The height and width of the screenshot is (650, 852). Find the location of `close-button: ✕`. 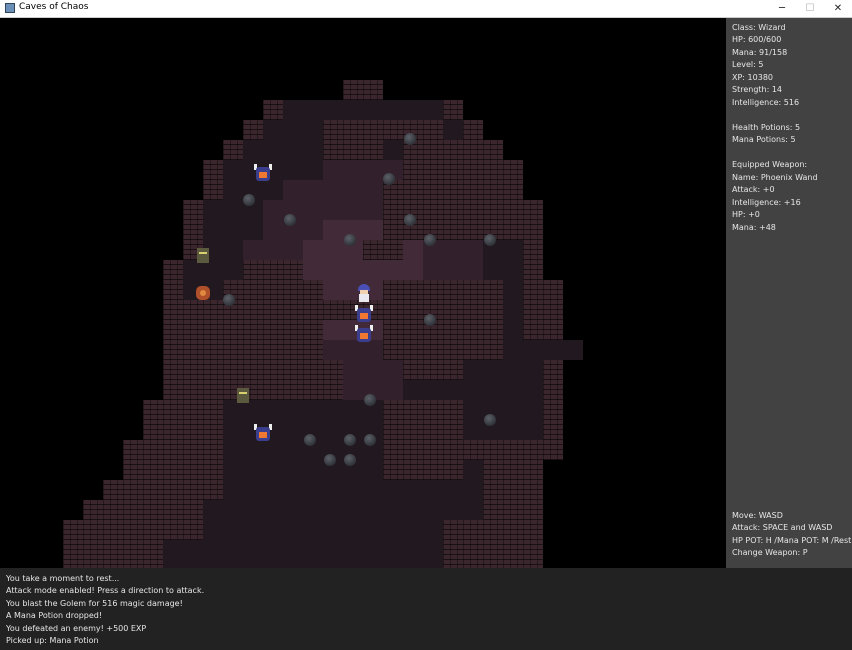

close-button: ✕ is located at coordinates (838, 8).